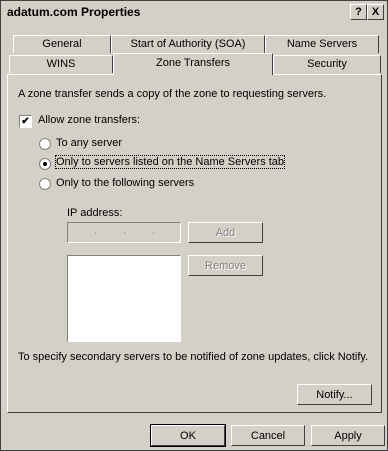 This screenshot has height=451, width=388. What do you see at coordinates (322, 44) in the screenshot?
I see `tab-name-servers: Name Servers` at bounding box center [322, 44].